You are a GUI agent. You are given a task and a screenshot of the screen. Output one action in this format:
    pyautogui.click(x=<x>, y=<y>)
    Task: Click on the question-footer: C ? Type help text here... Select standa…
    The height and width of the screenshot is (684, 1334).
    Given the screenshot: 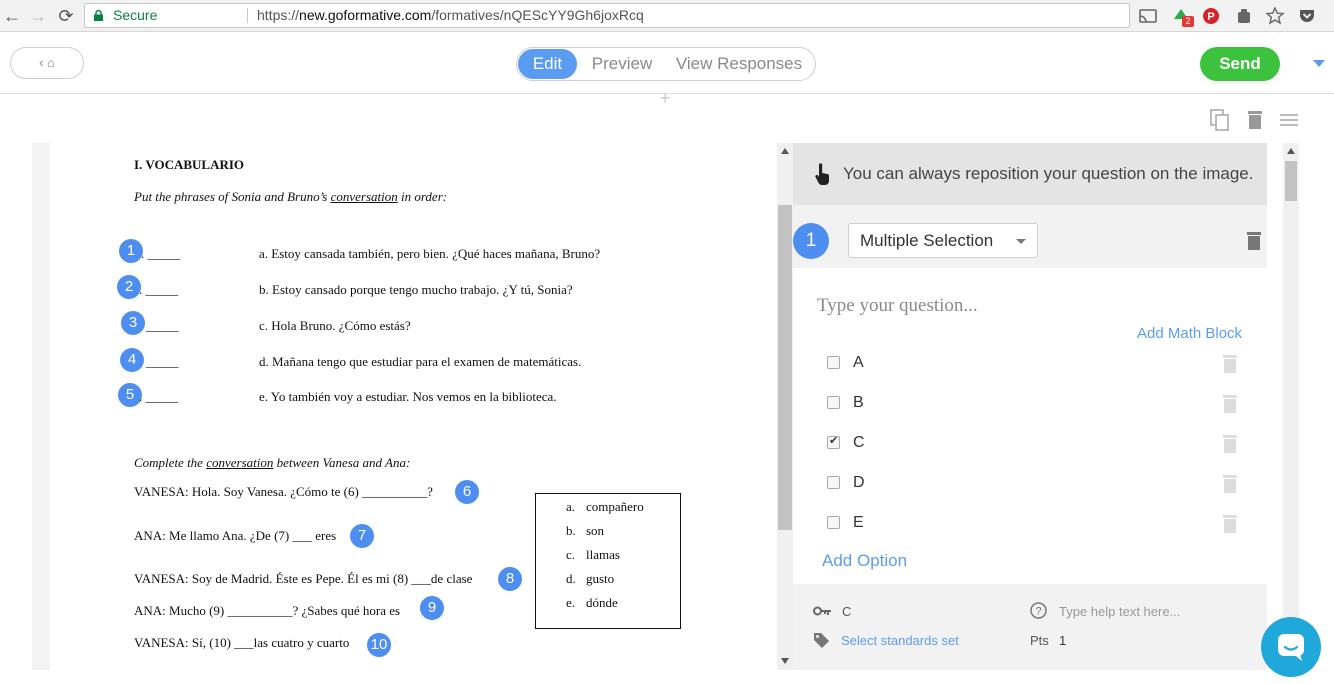 What is the action you would take?
    pyautogui.click(x=1030, y=627)
    